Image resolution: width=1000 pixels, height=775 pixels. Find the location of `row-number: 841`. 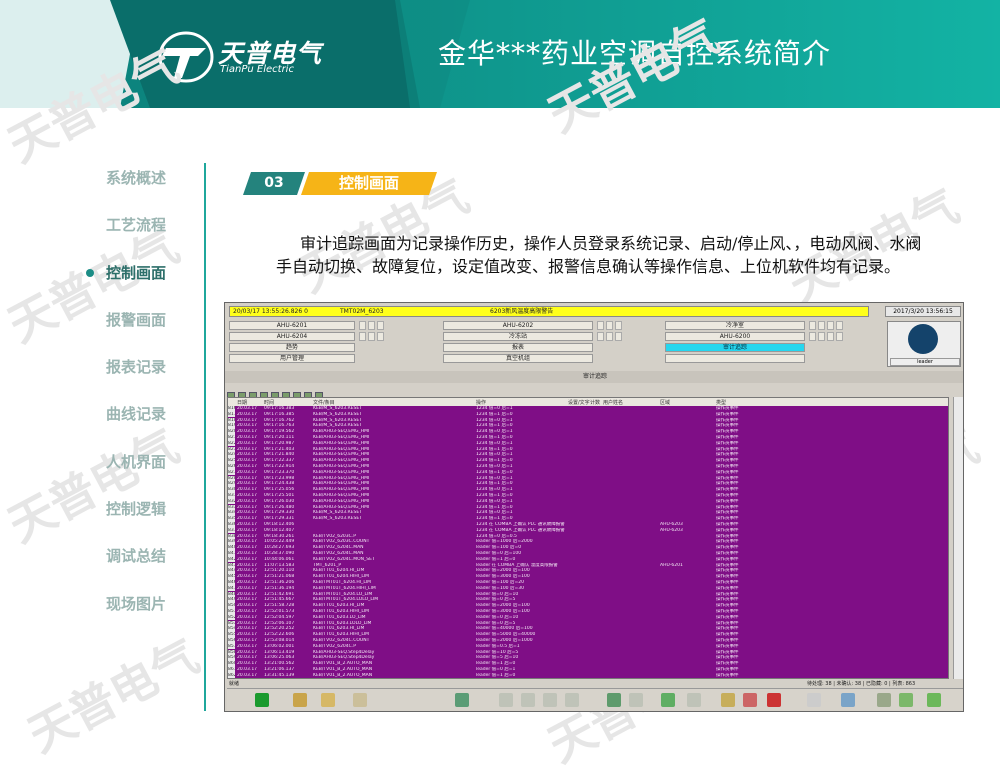

row-number: 841 is located at coordinates (231, 554).